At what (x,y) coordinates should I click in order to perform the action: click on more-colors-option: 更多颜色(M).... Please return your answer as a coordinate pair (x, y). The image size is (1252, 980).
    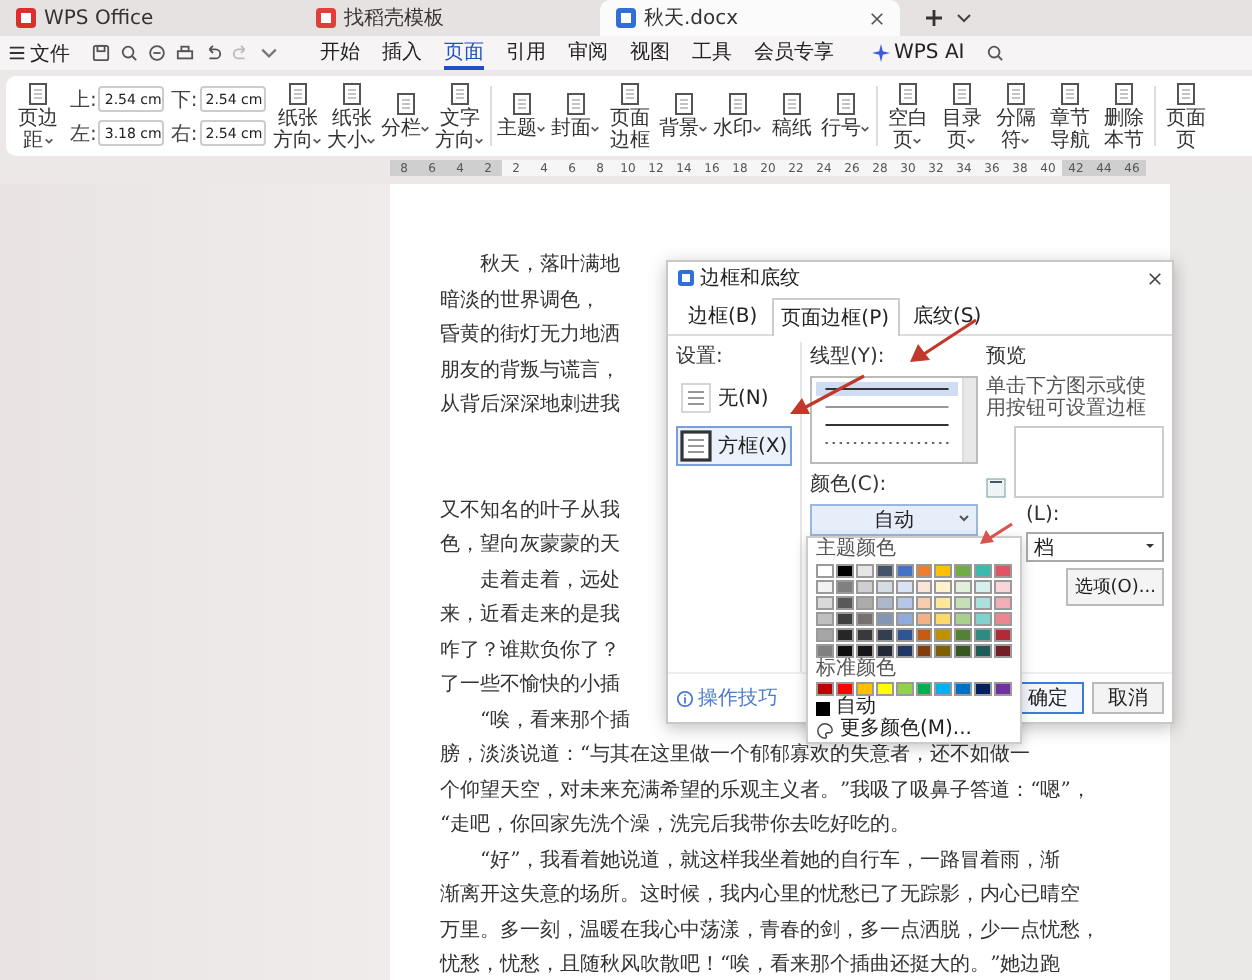
    Looking at the image, I should click on (914, 730).